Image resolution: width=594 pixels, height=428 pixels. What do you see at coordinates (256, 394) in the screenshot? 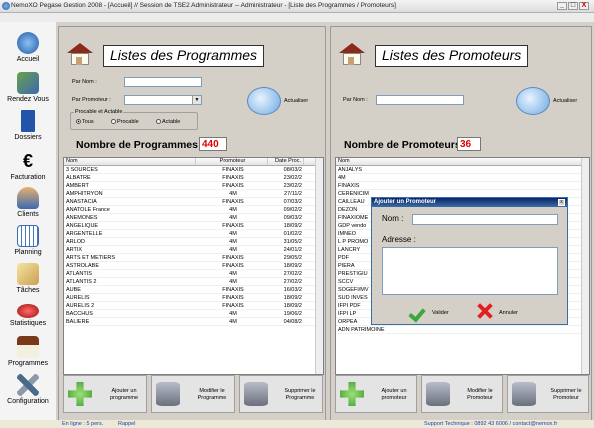
I see `database-delete-icon` at bounding box center [256, 394].